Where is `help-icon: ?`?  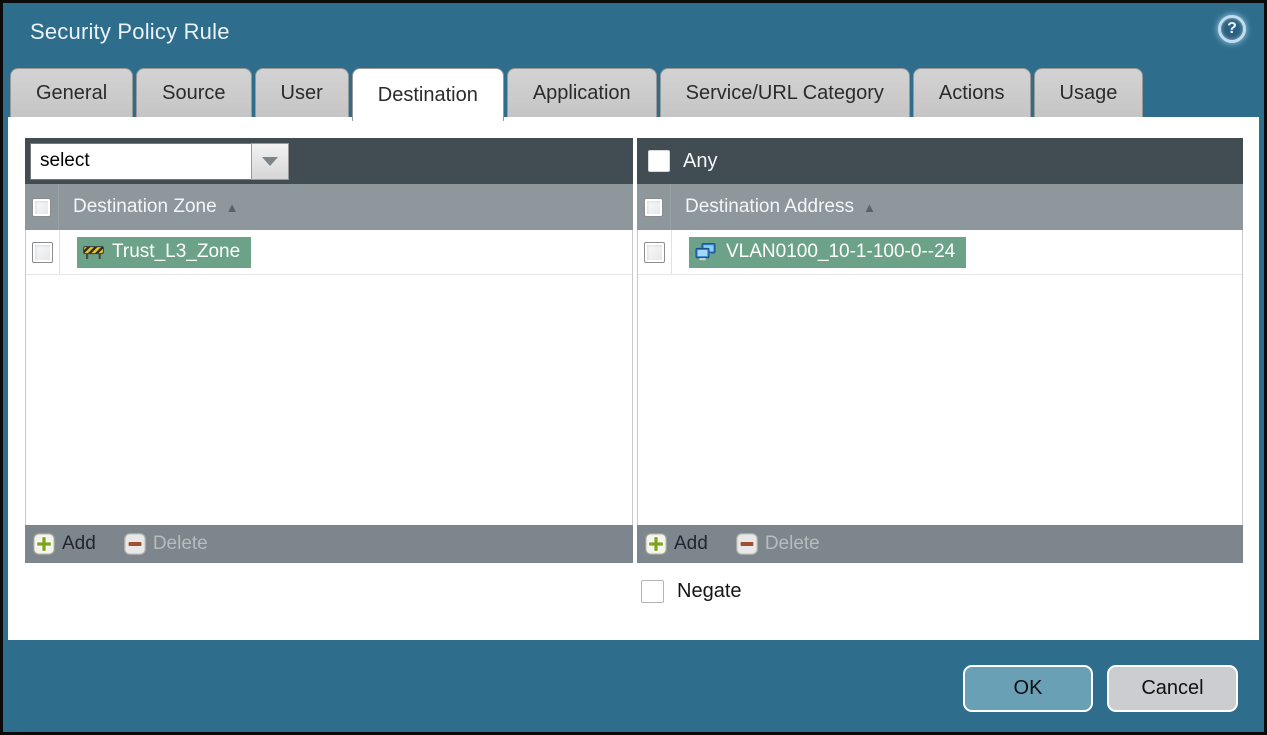 help-icon: ? is located at coordinates (1232, 29).